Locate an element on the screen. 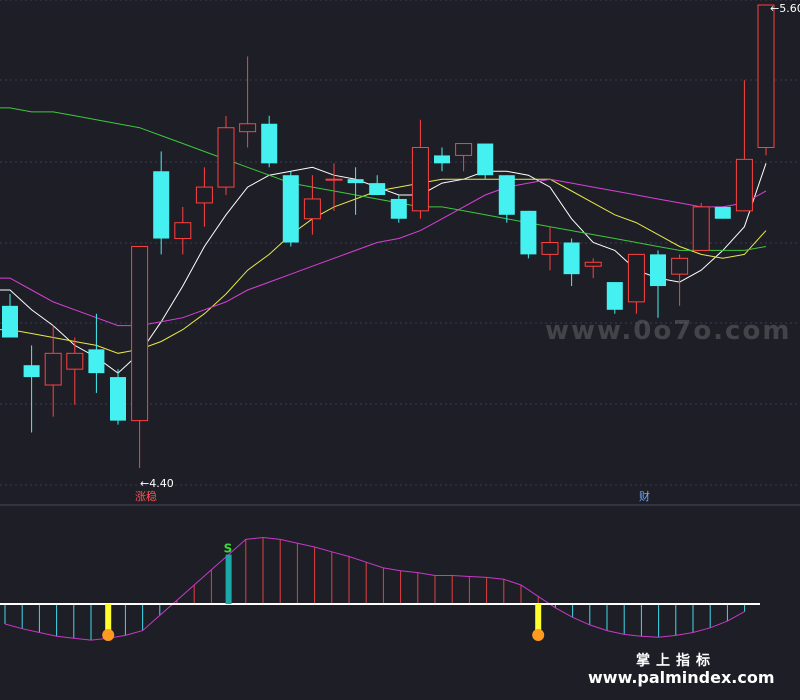 This screenshot has height=700, width=800. high-price-label: ←5.60 is located at coordinates (785, 8).